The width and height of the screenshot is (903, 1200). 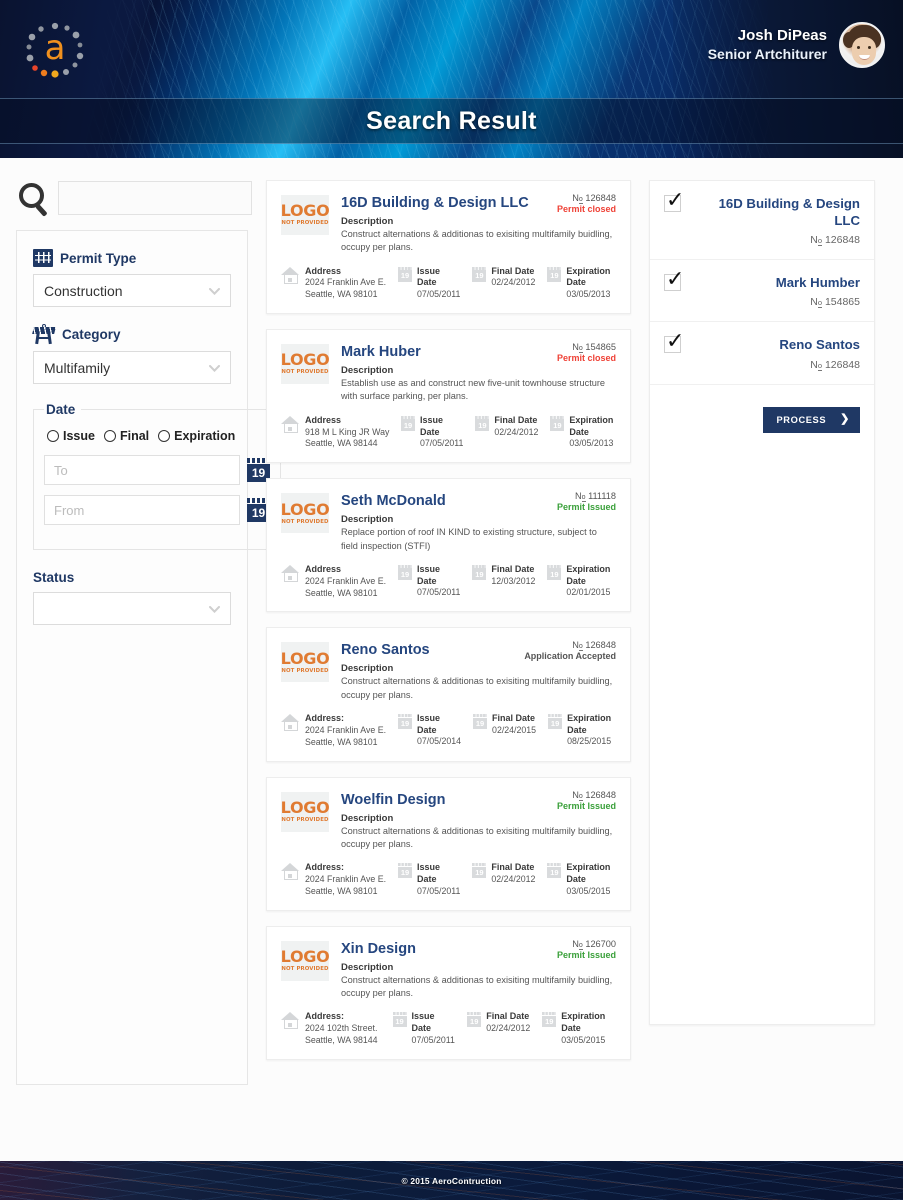 I want to click on issue-date-label: Issue Date, so click(x=429, y=724).